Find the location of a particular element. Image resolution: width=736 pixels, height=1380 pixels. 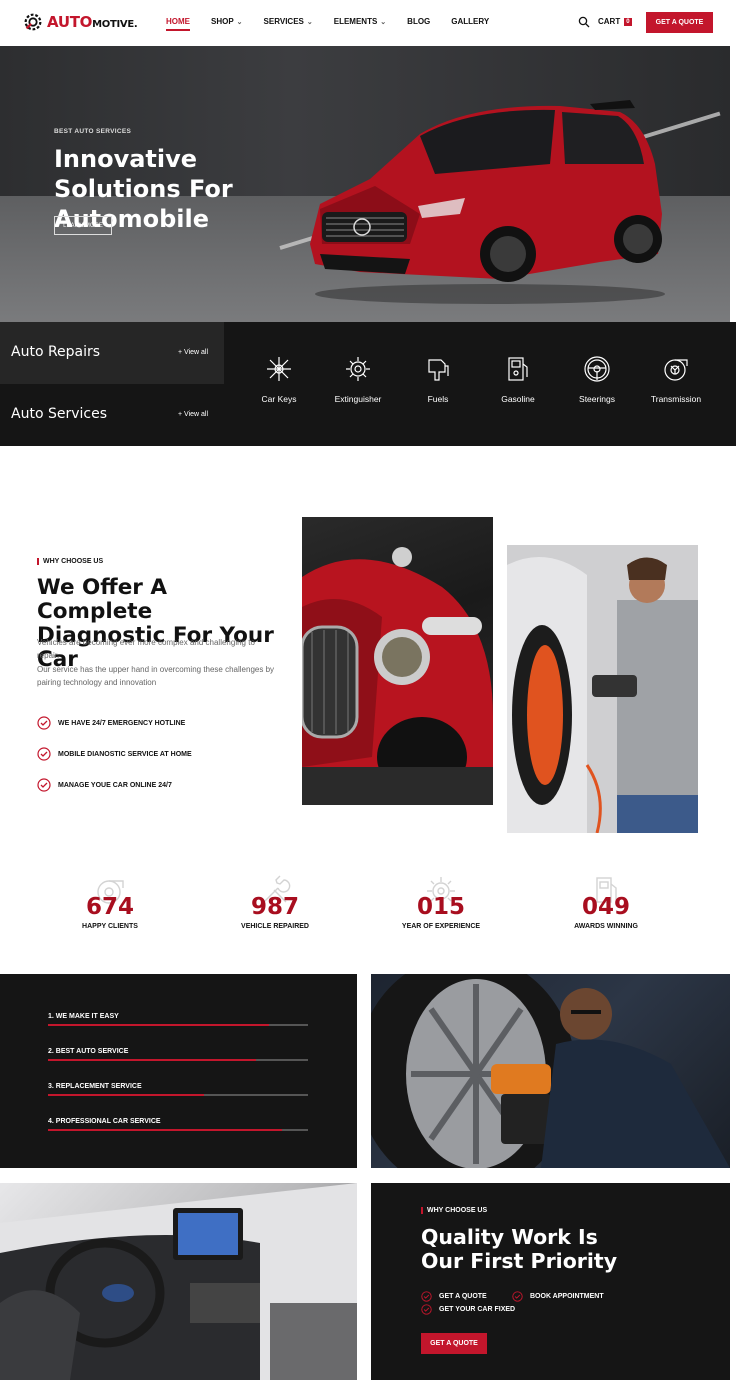

why-check-item: WE HAVE 24/7 EMERGENCY HOTLINE is located at coordinates (111, 723).